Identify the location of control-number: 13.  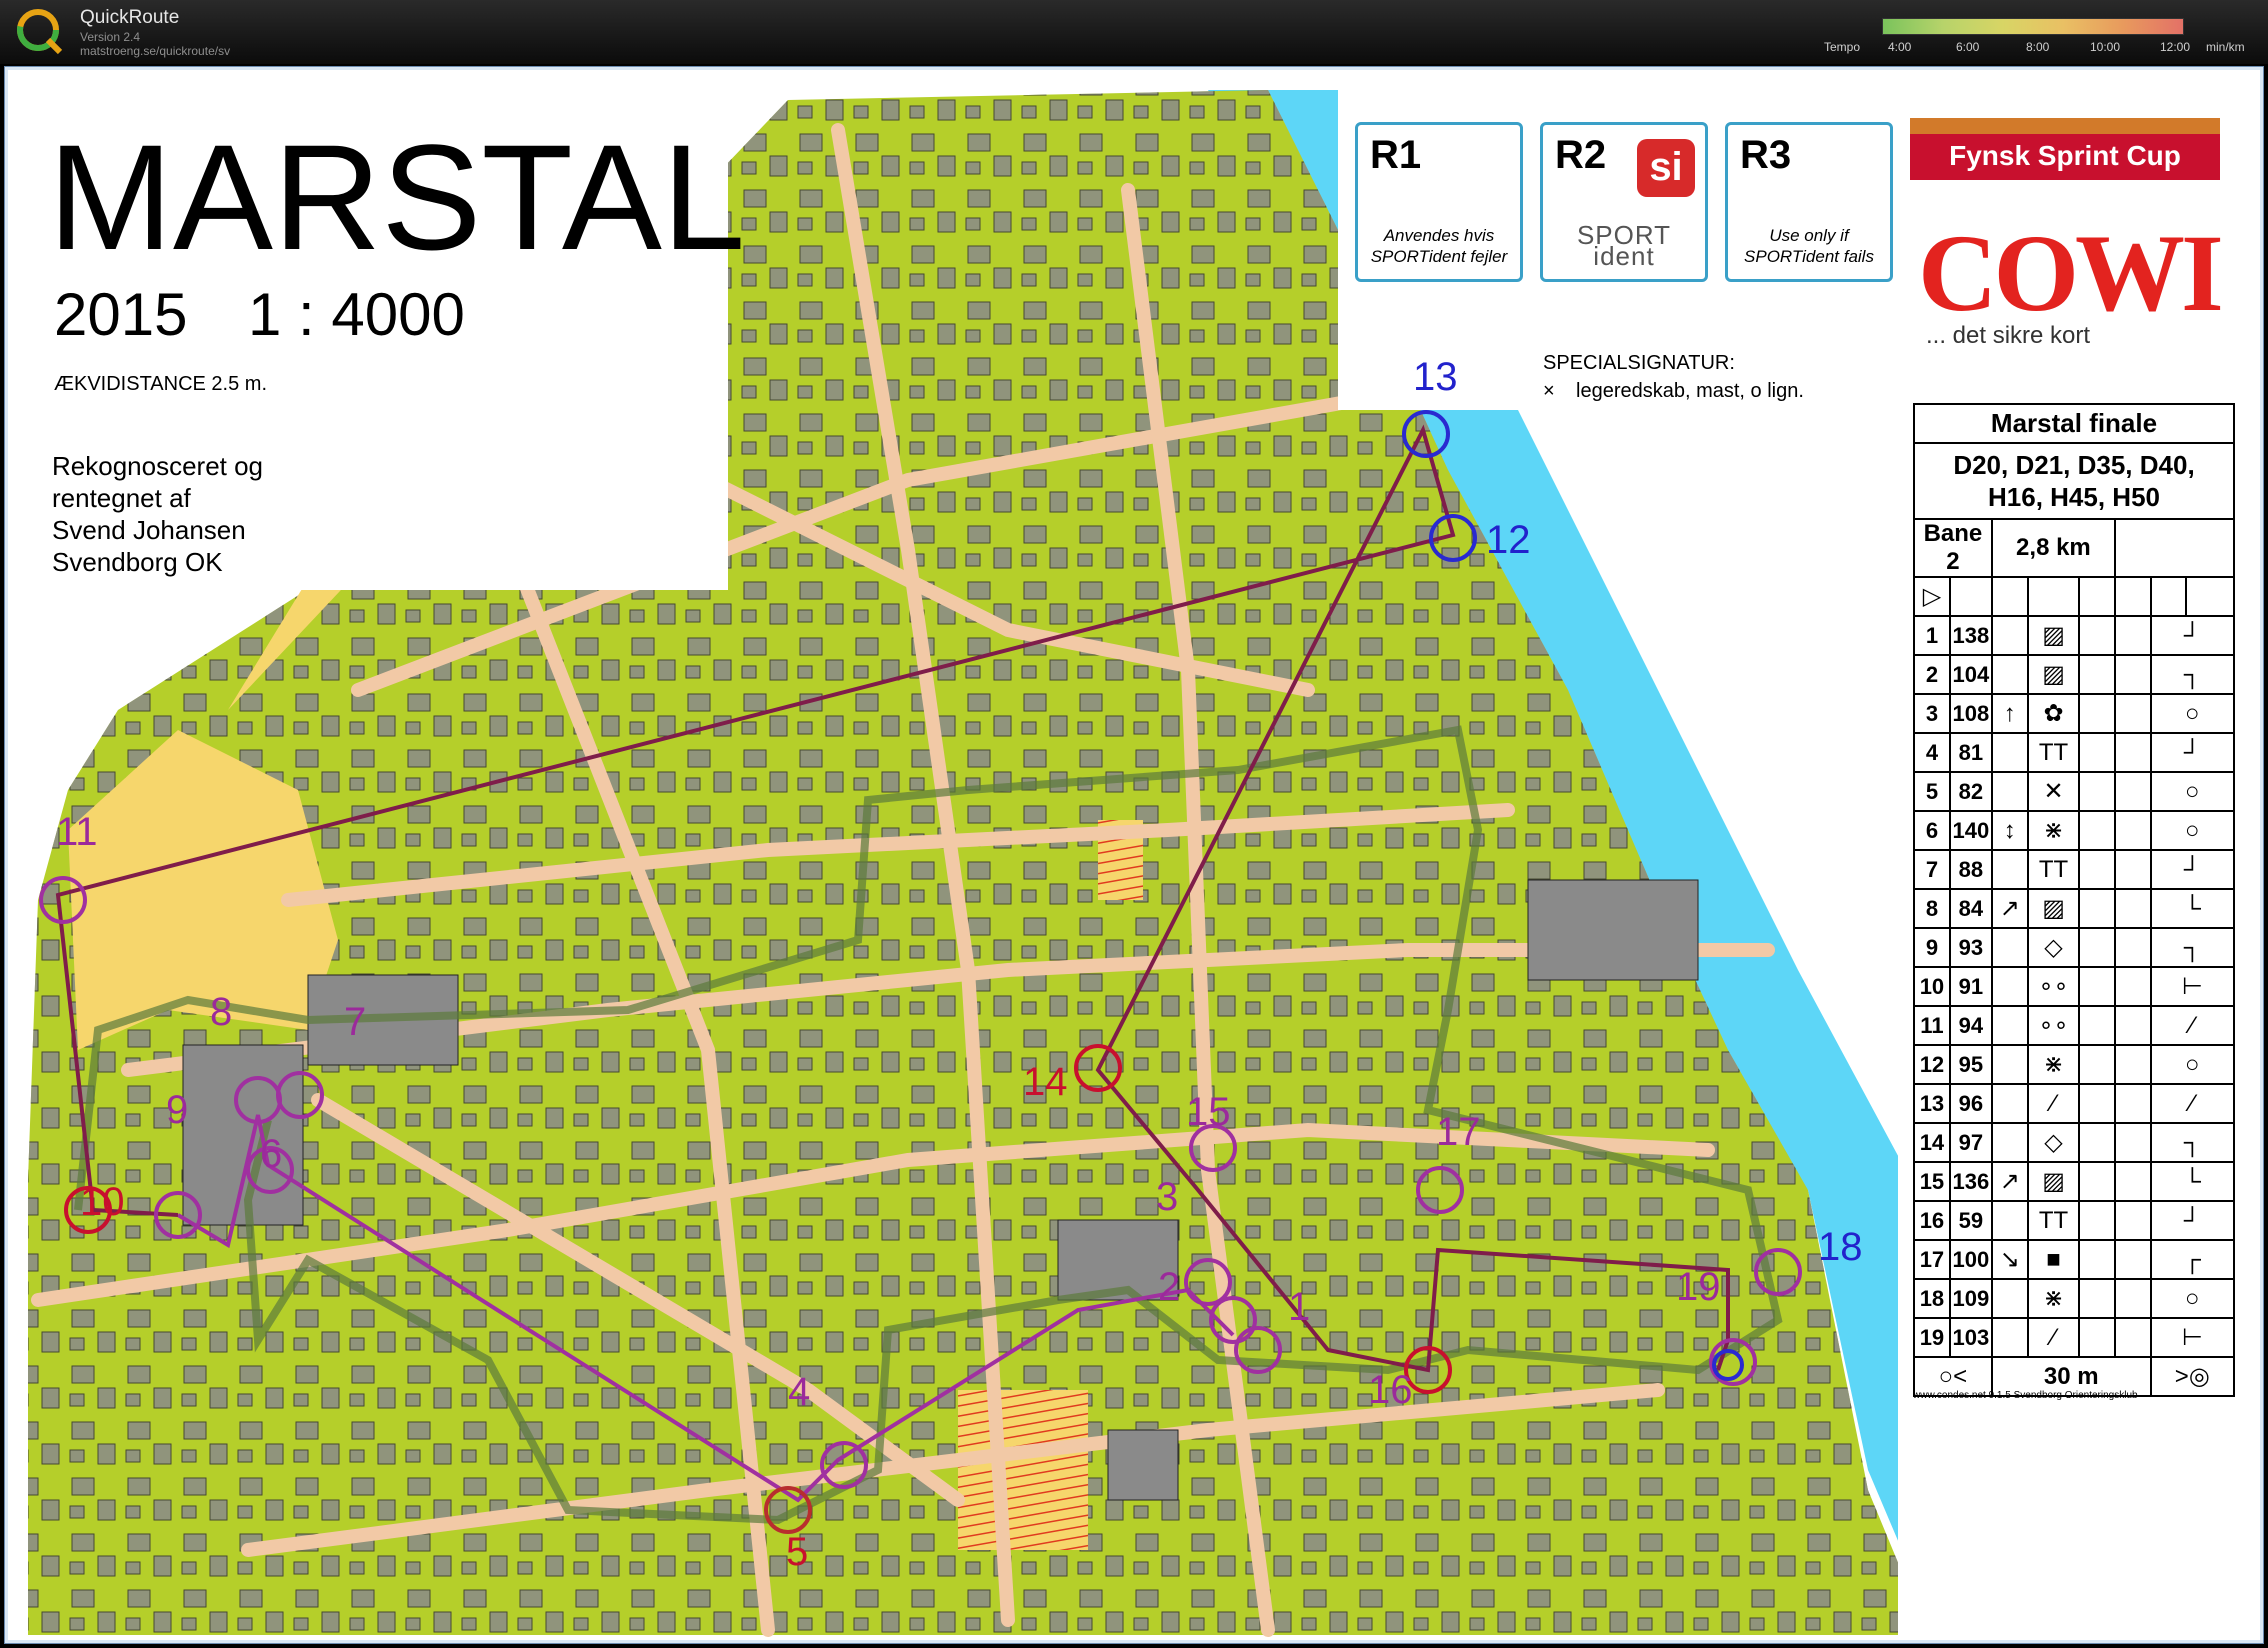
(1435, 377).